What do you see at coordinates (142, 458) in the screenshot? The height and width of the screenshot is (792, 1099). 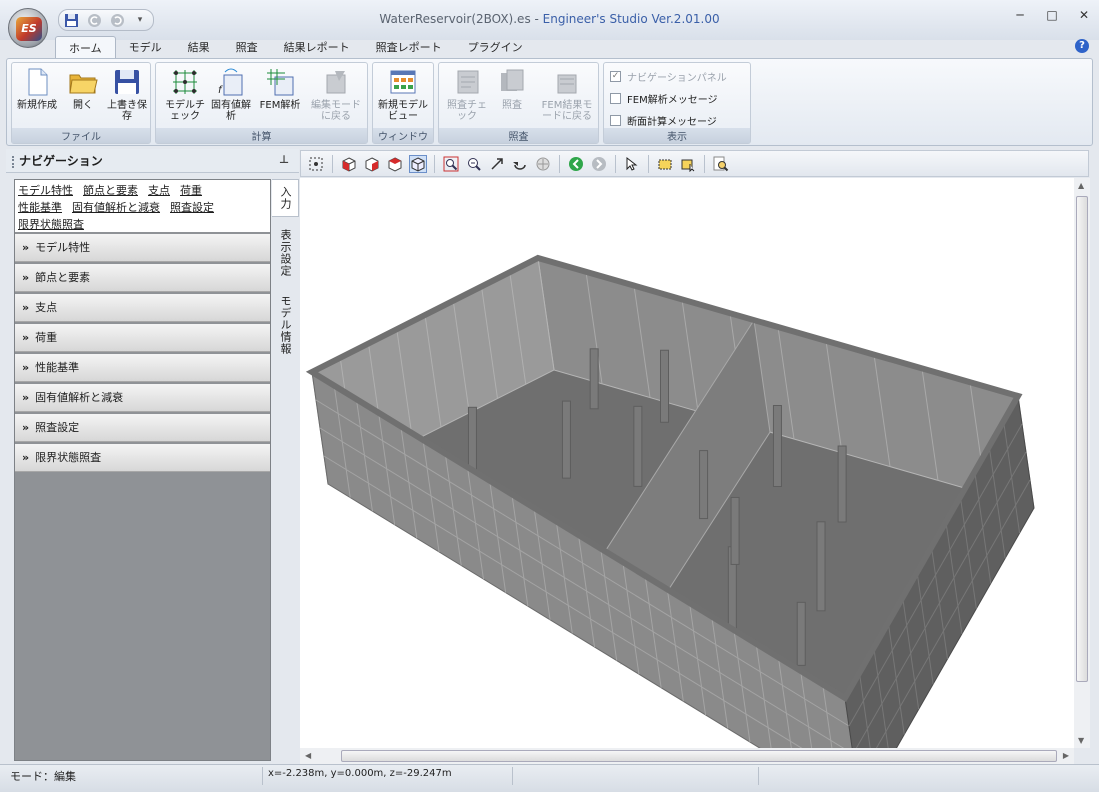 I see `section-limit-state: » 限界状態照査` at bounding box center [142, 458].